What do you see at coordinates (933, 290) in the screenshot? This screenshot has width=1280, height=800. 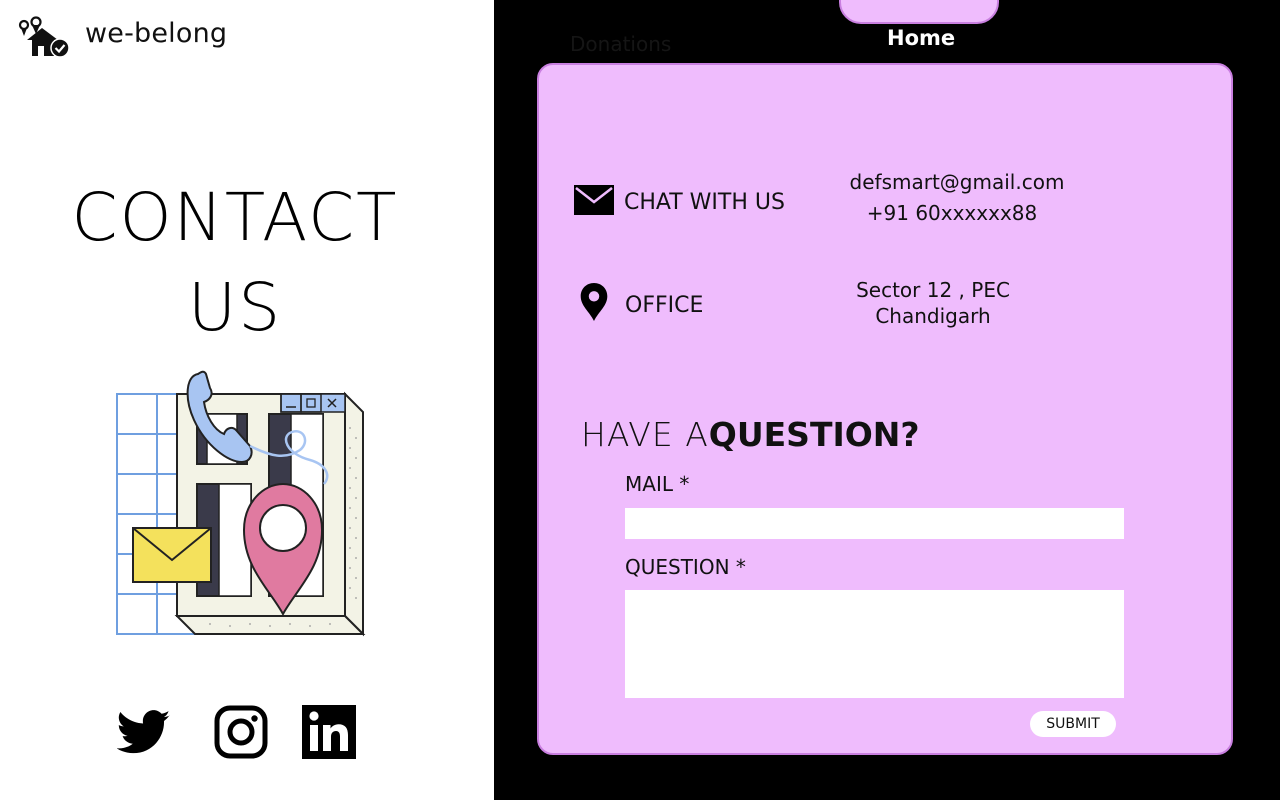 I see `office-address-line1: Sector 12 , PEC` at bounding box center [933, 290].